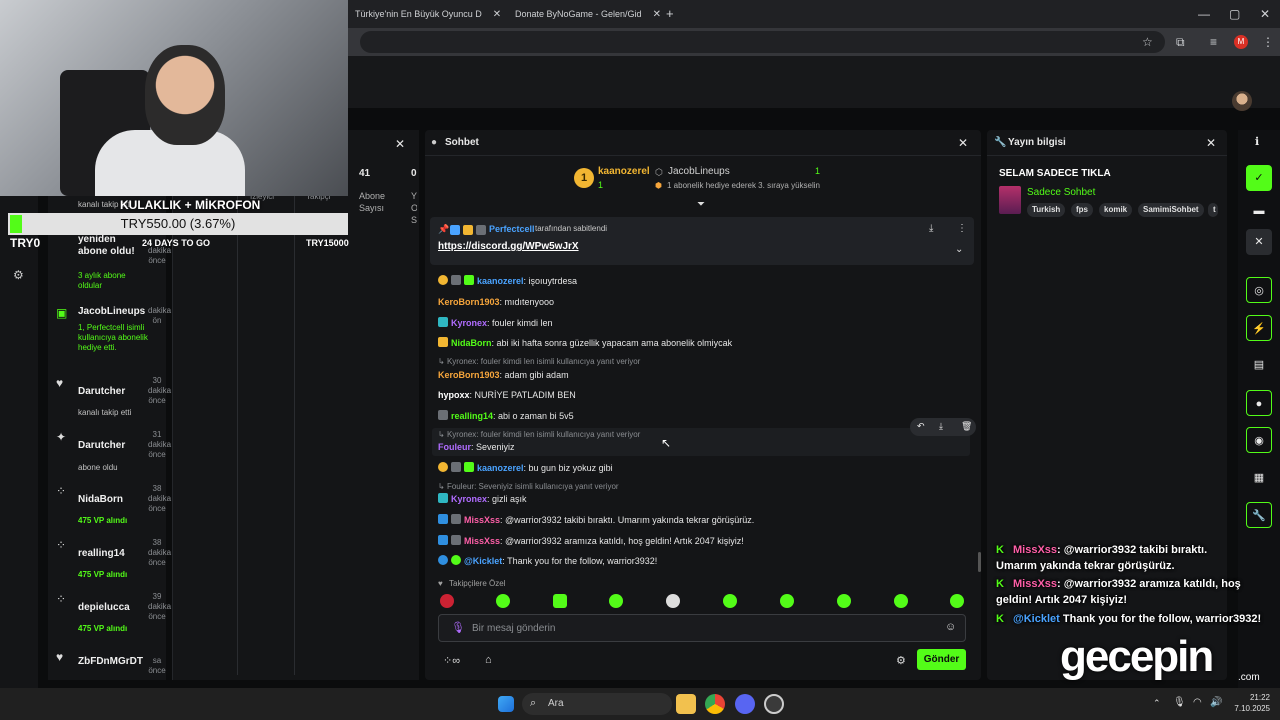  Describe the element at coordinates (701, 204) in the screenshot. I see `collapse-leaderboard-icon: ⏷` at that location.